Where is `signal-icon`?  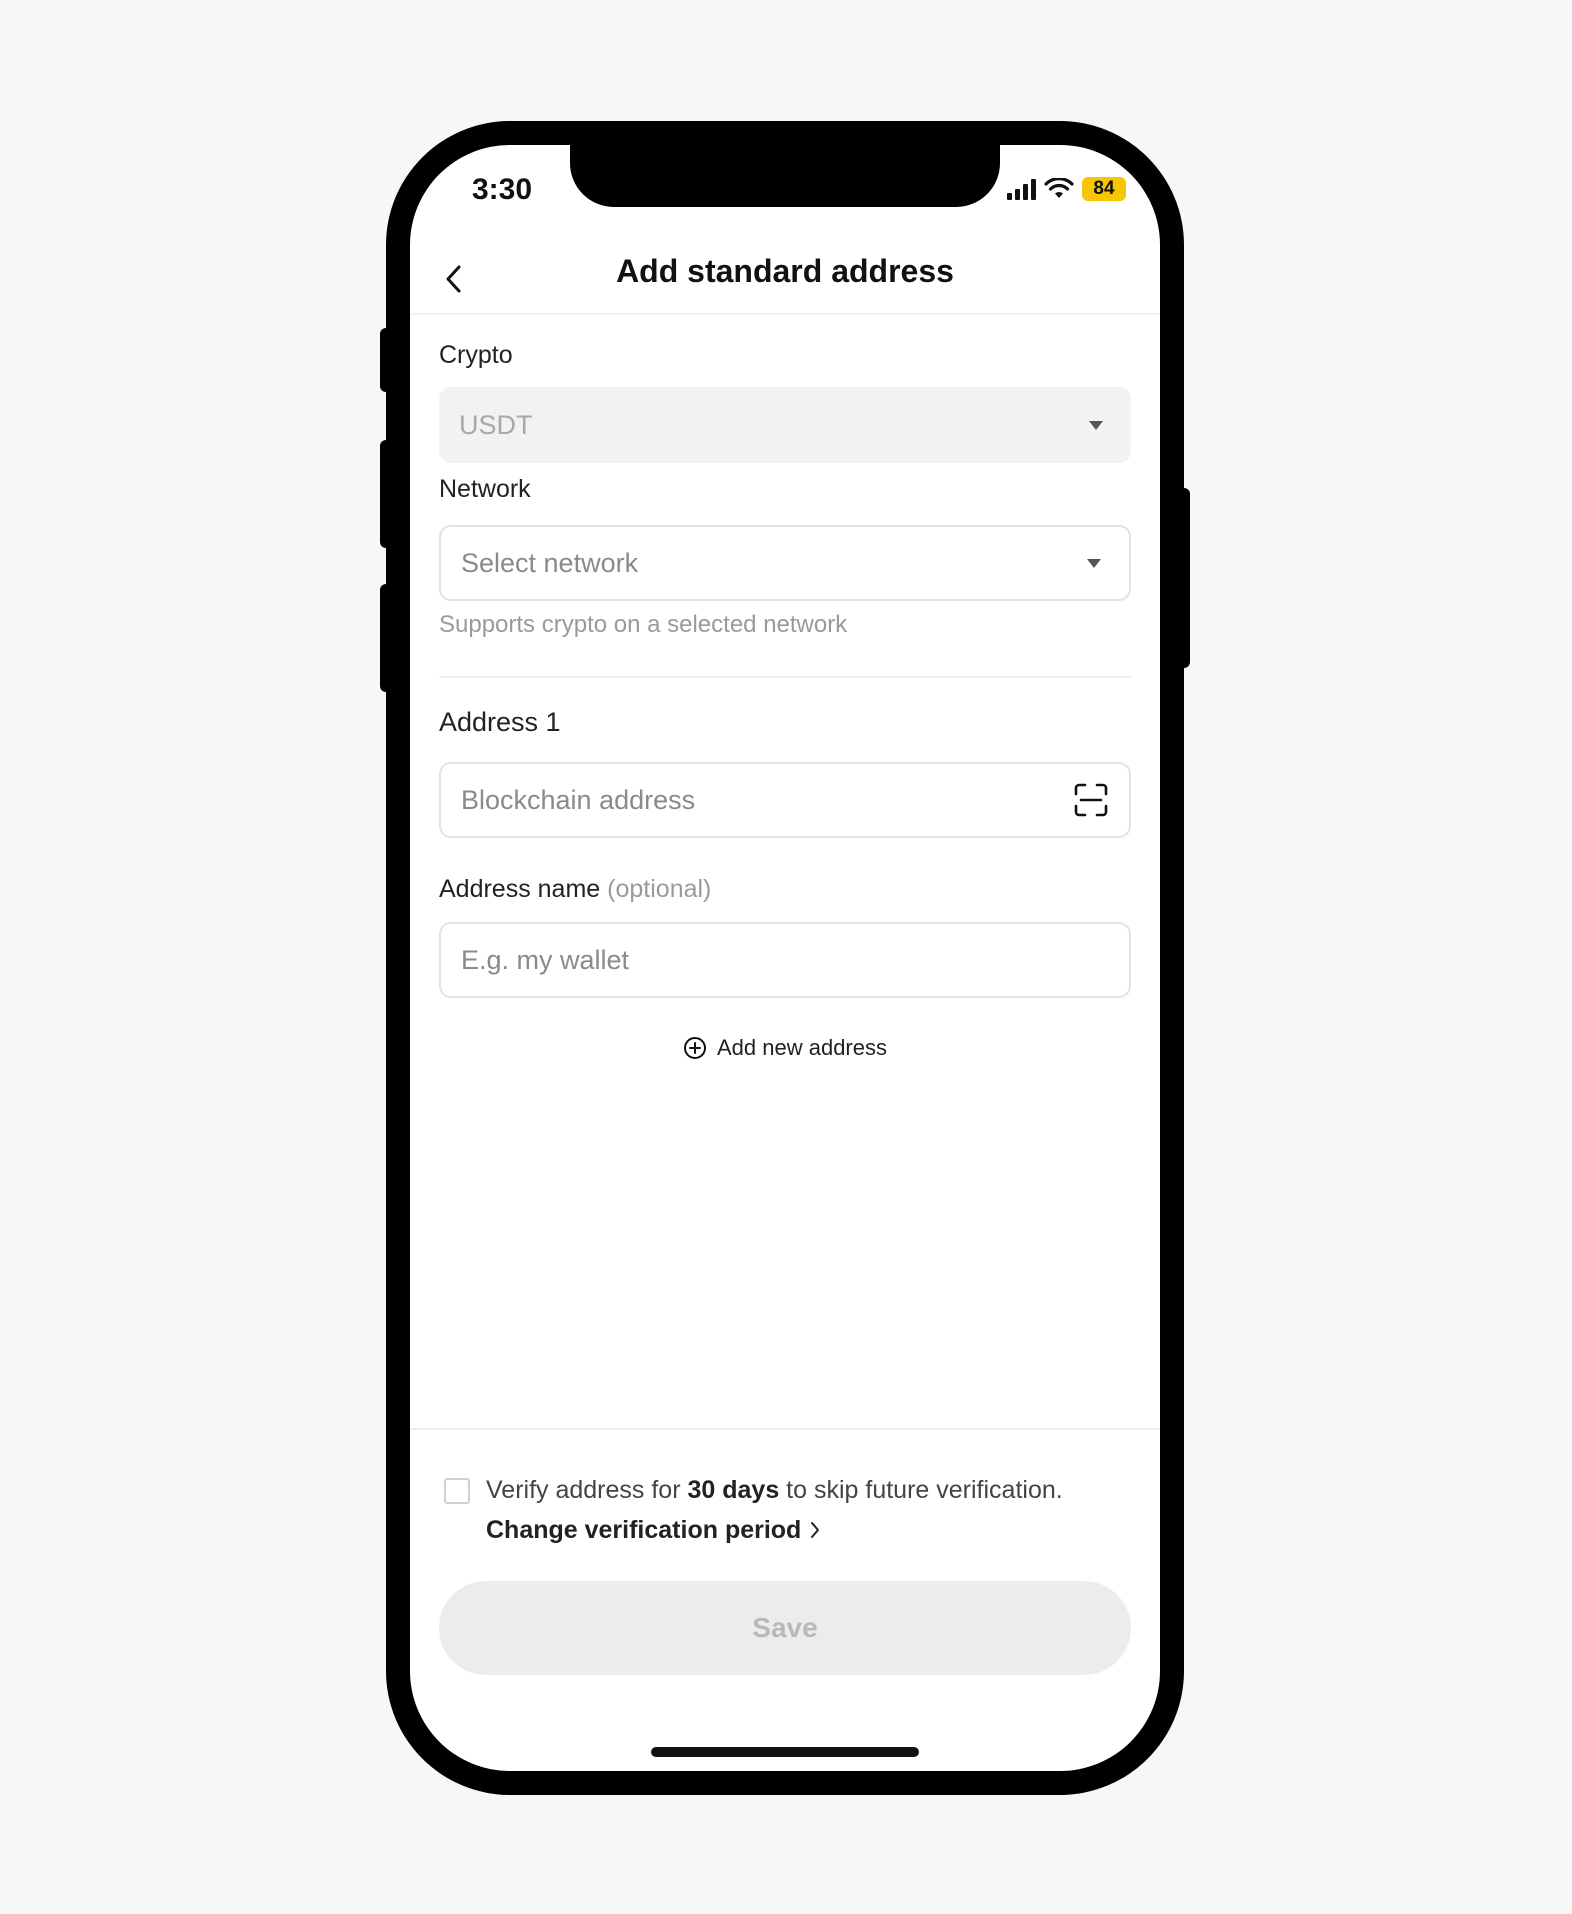
signal-icon is located at coordinates (1021, 189).